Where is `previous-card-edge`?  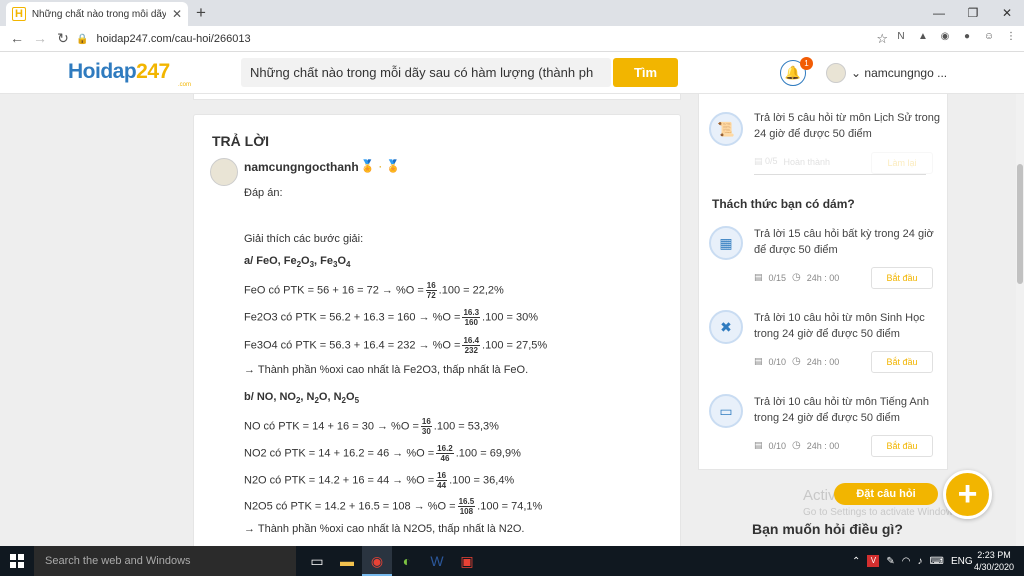 previous-card-edge is located at coordinates (437, 97).